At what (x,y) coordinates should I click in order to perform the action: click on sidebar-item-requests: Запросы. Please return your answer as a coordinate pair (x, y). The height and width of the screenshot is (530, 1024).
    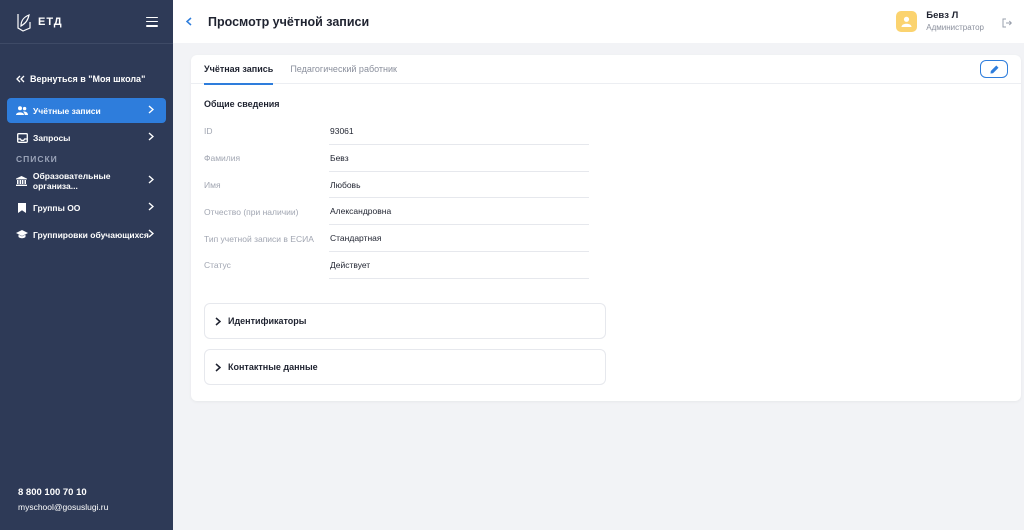
    Looking at the image, I should click on (86, 137).